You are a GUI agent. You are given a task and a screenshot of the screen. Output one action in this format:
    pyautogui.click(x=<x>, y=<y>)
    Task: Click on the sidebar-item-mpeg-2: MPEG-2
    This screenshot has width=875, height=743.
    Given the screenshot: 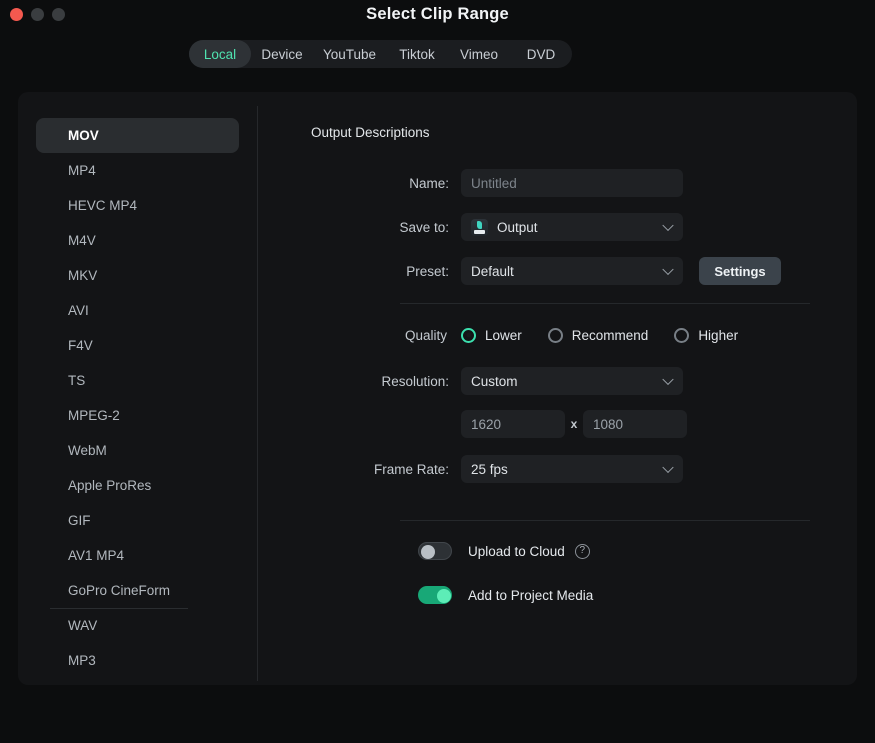 What is the action you would take?
    pyautogui.click(x=137, y=415)
    